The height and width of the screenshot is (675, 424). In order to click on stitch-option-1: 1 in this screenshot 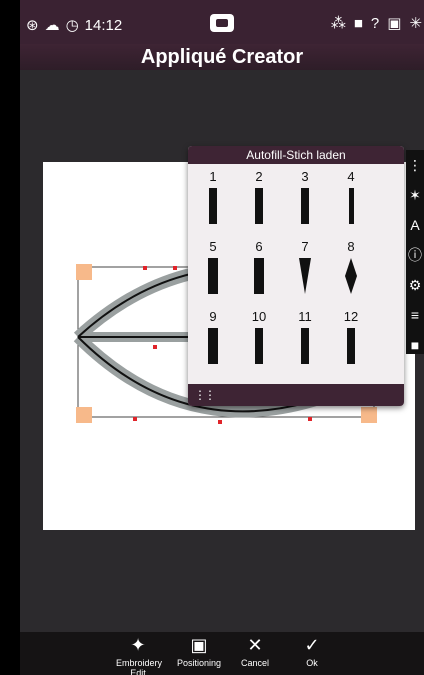, I will do `click(213, 205)`.